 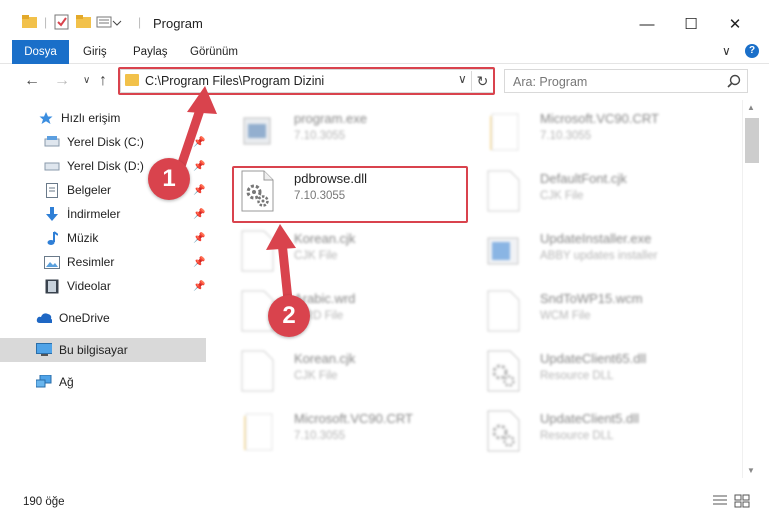 I want to click on annotation-arrows, so click(x=234, y=195).